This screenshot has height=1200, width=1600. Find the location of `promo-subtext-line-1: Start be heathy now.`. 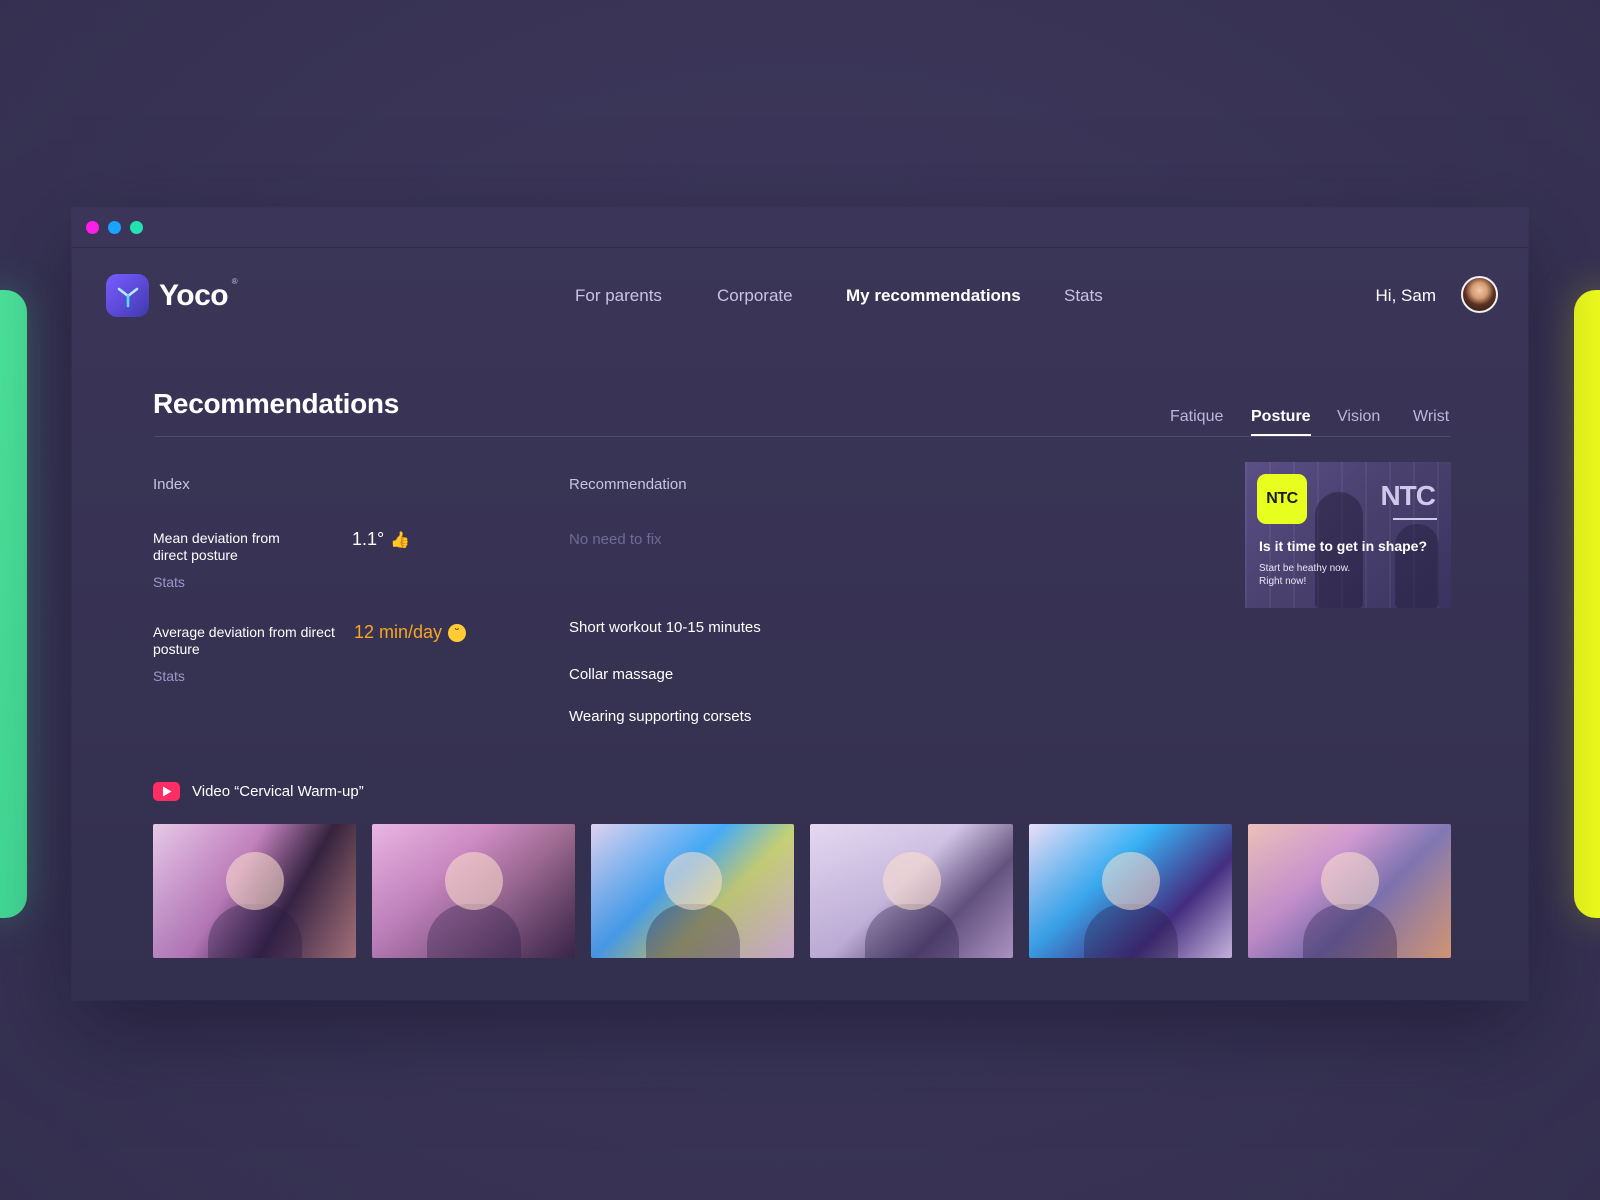

promo-subtext-line-1: Start be heathy now. is located at coordinates (1305, 568).